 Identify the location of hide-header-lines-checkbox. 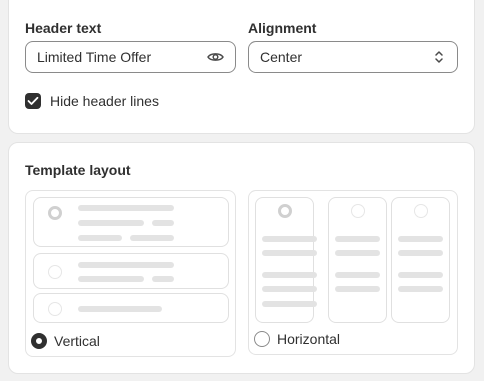
(33, 101).